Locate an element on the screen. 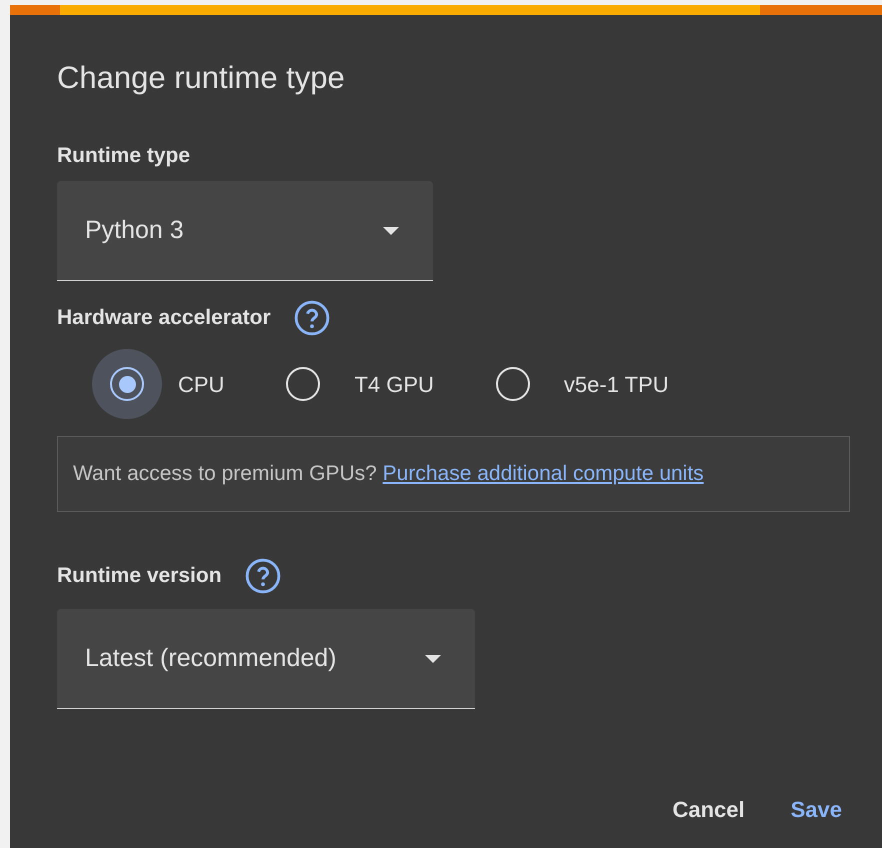  radio-option: T4 GPU is located at coordinates (351, 384).